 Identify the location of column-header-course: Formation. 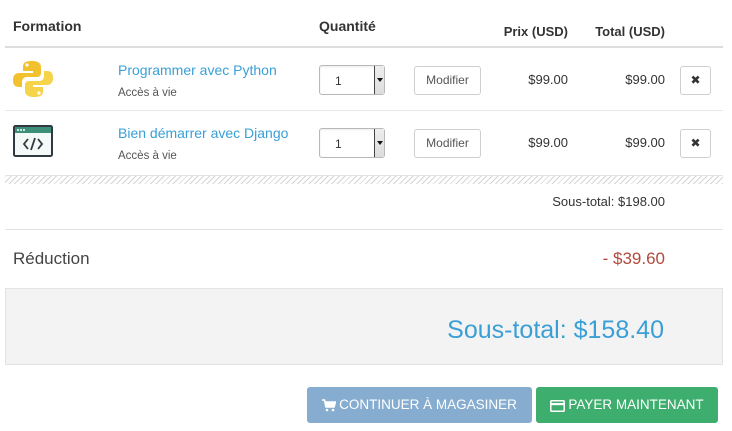
(47, 26).